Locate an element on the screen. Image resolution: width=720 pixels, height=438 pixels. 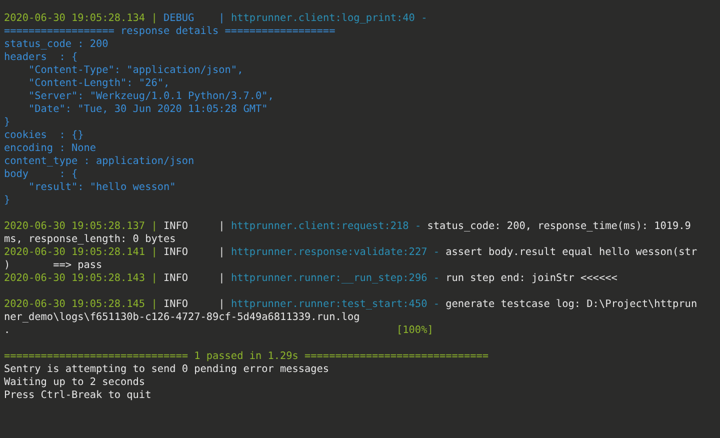
response-text: encoding : None is located at coordinates (50, 148).